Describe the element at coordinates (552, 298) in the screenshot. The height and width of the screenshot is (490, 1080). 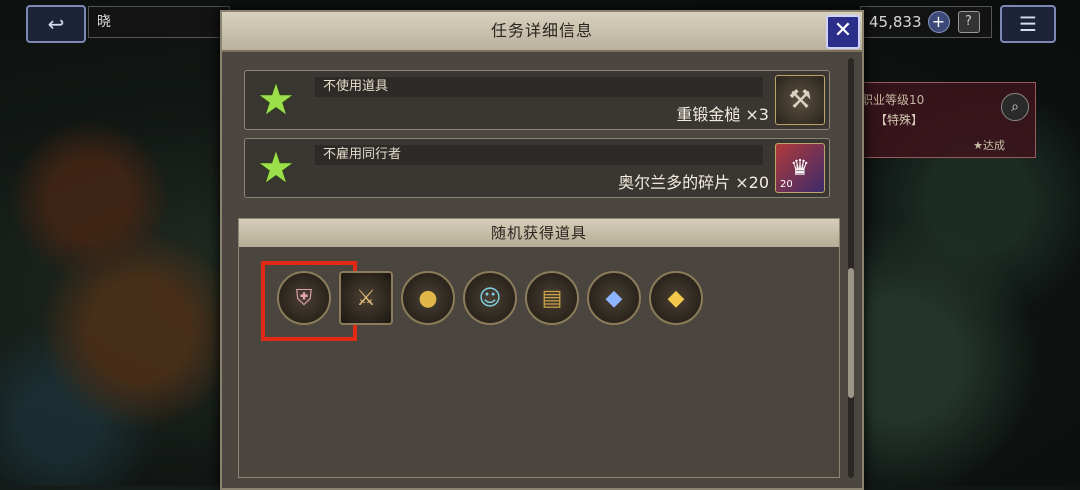
I see `book-icon: ▤` at that location.